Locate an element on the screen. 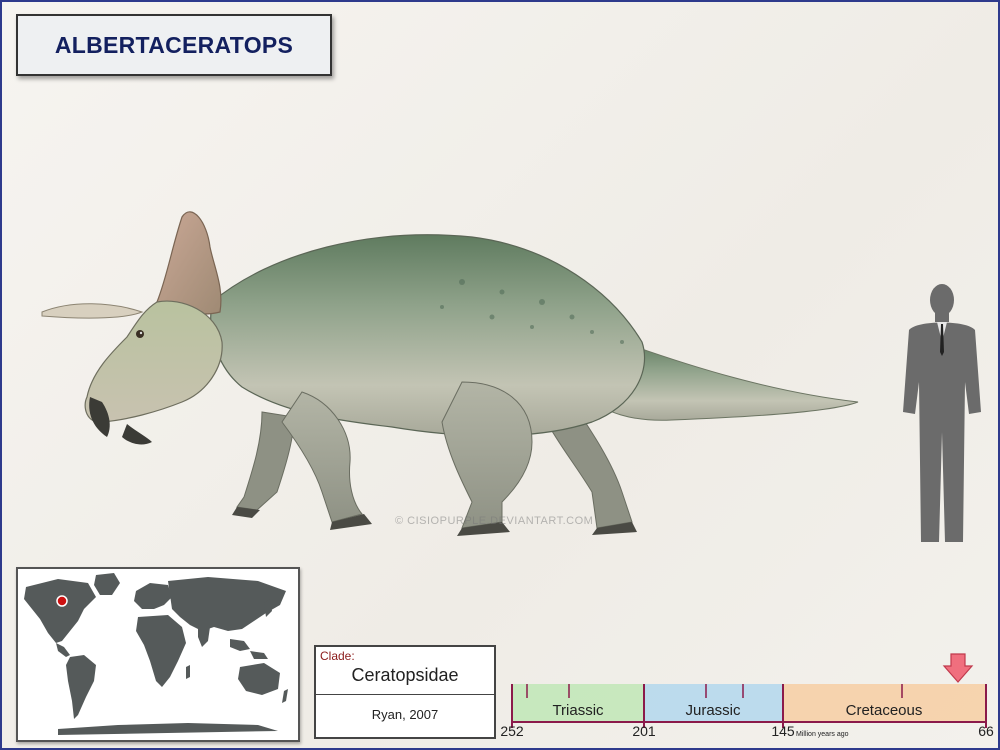  location-marker-dot is located at coordinates (62, 601).